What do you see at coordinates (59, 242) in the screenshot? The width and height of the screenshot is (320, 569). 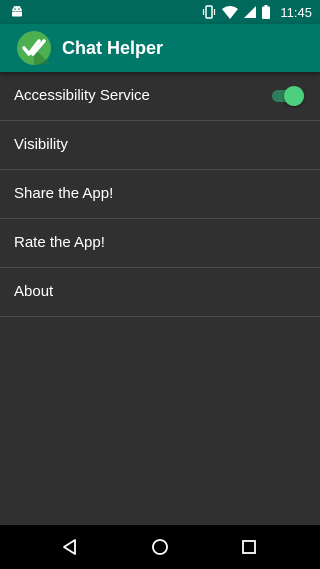 I see `settings-item-label: Rate the App!` at bounding box center [59, 242].